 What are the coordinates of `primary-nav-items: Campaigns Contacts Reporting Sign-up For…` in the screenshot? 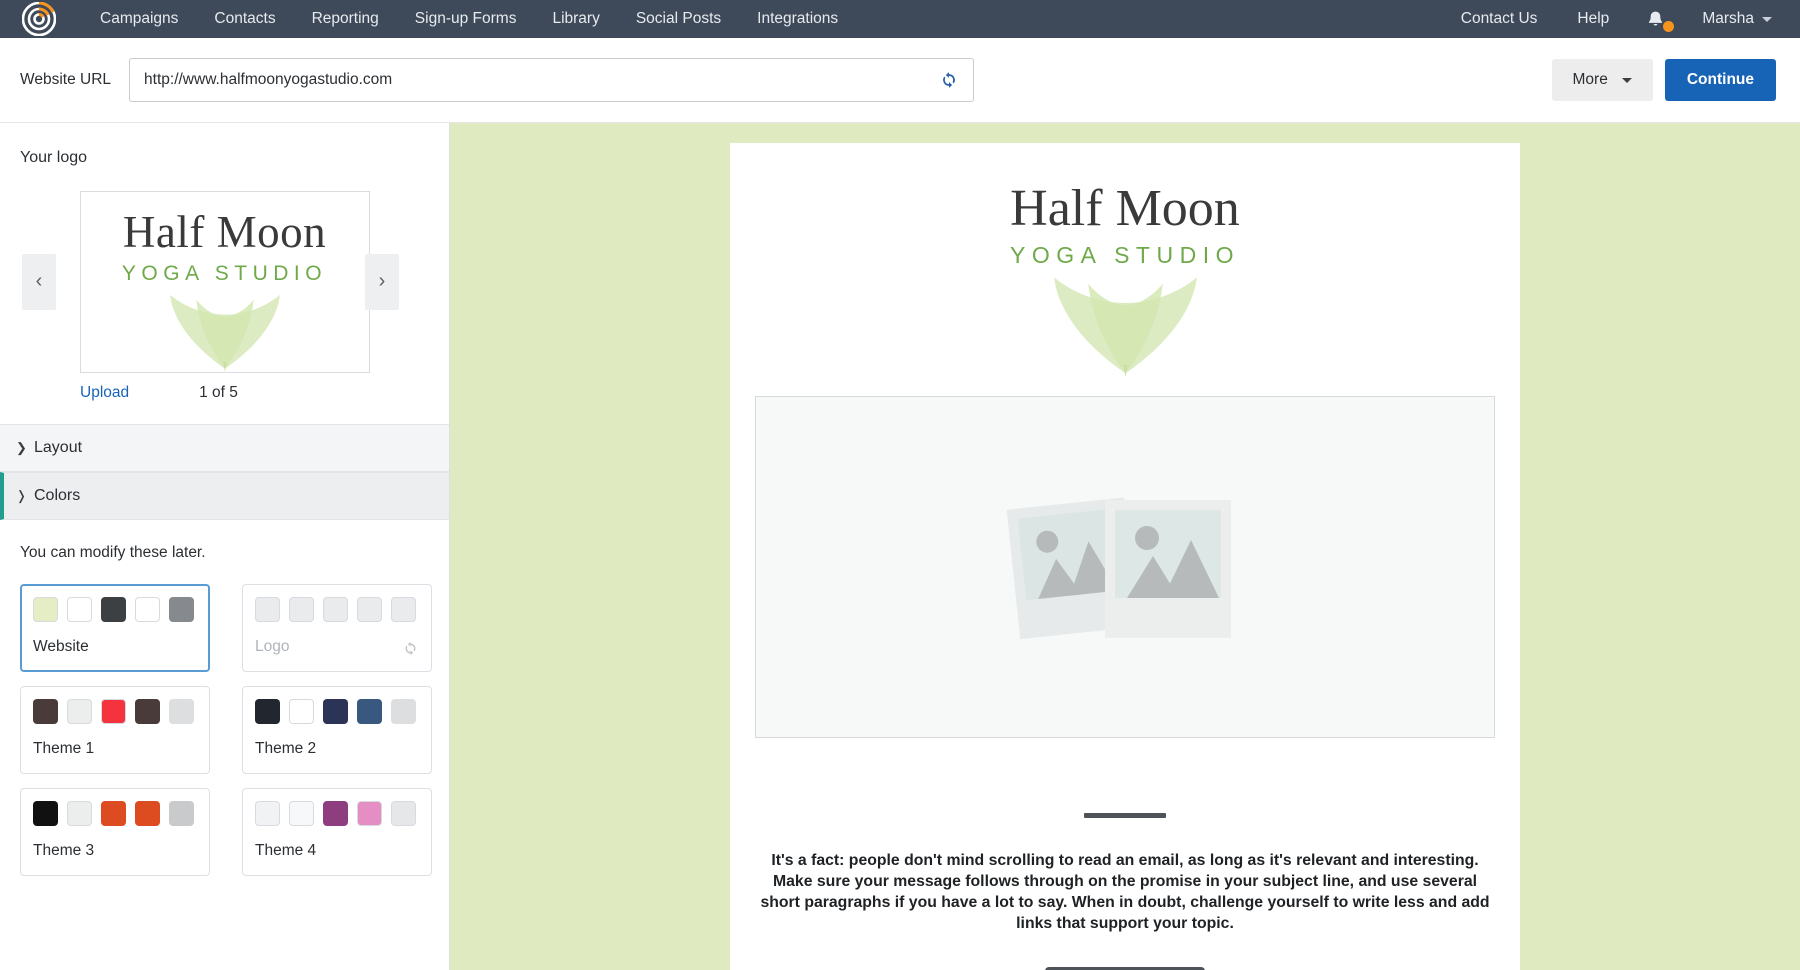 It's located at (469, 19).